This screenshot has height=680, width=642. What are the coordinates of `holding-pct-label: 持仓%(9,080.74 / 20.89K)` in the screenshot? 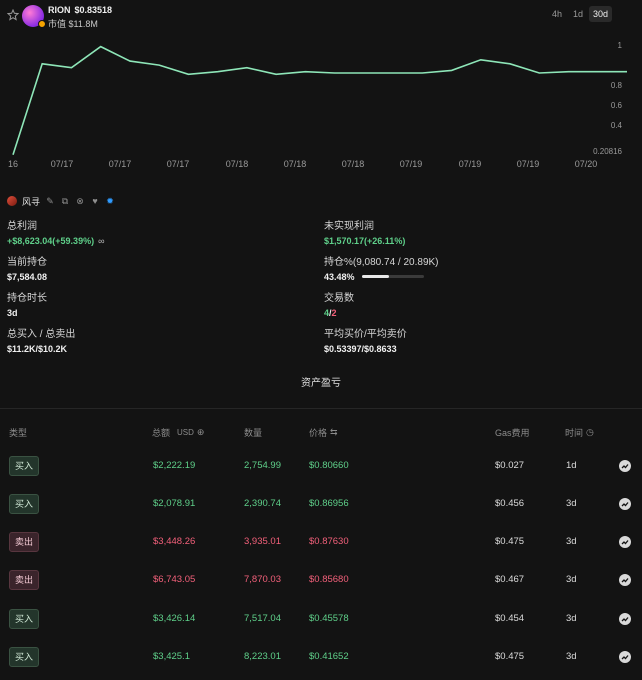 It's located at (381, 262).